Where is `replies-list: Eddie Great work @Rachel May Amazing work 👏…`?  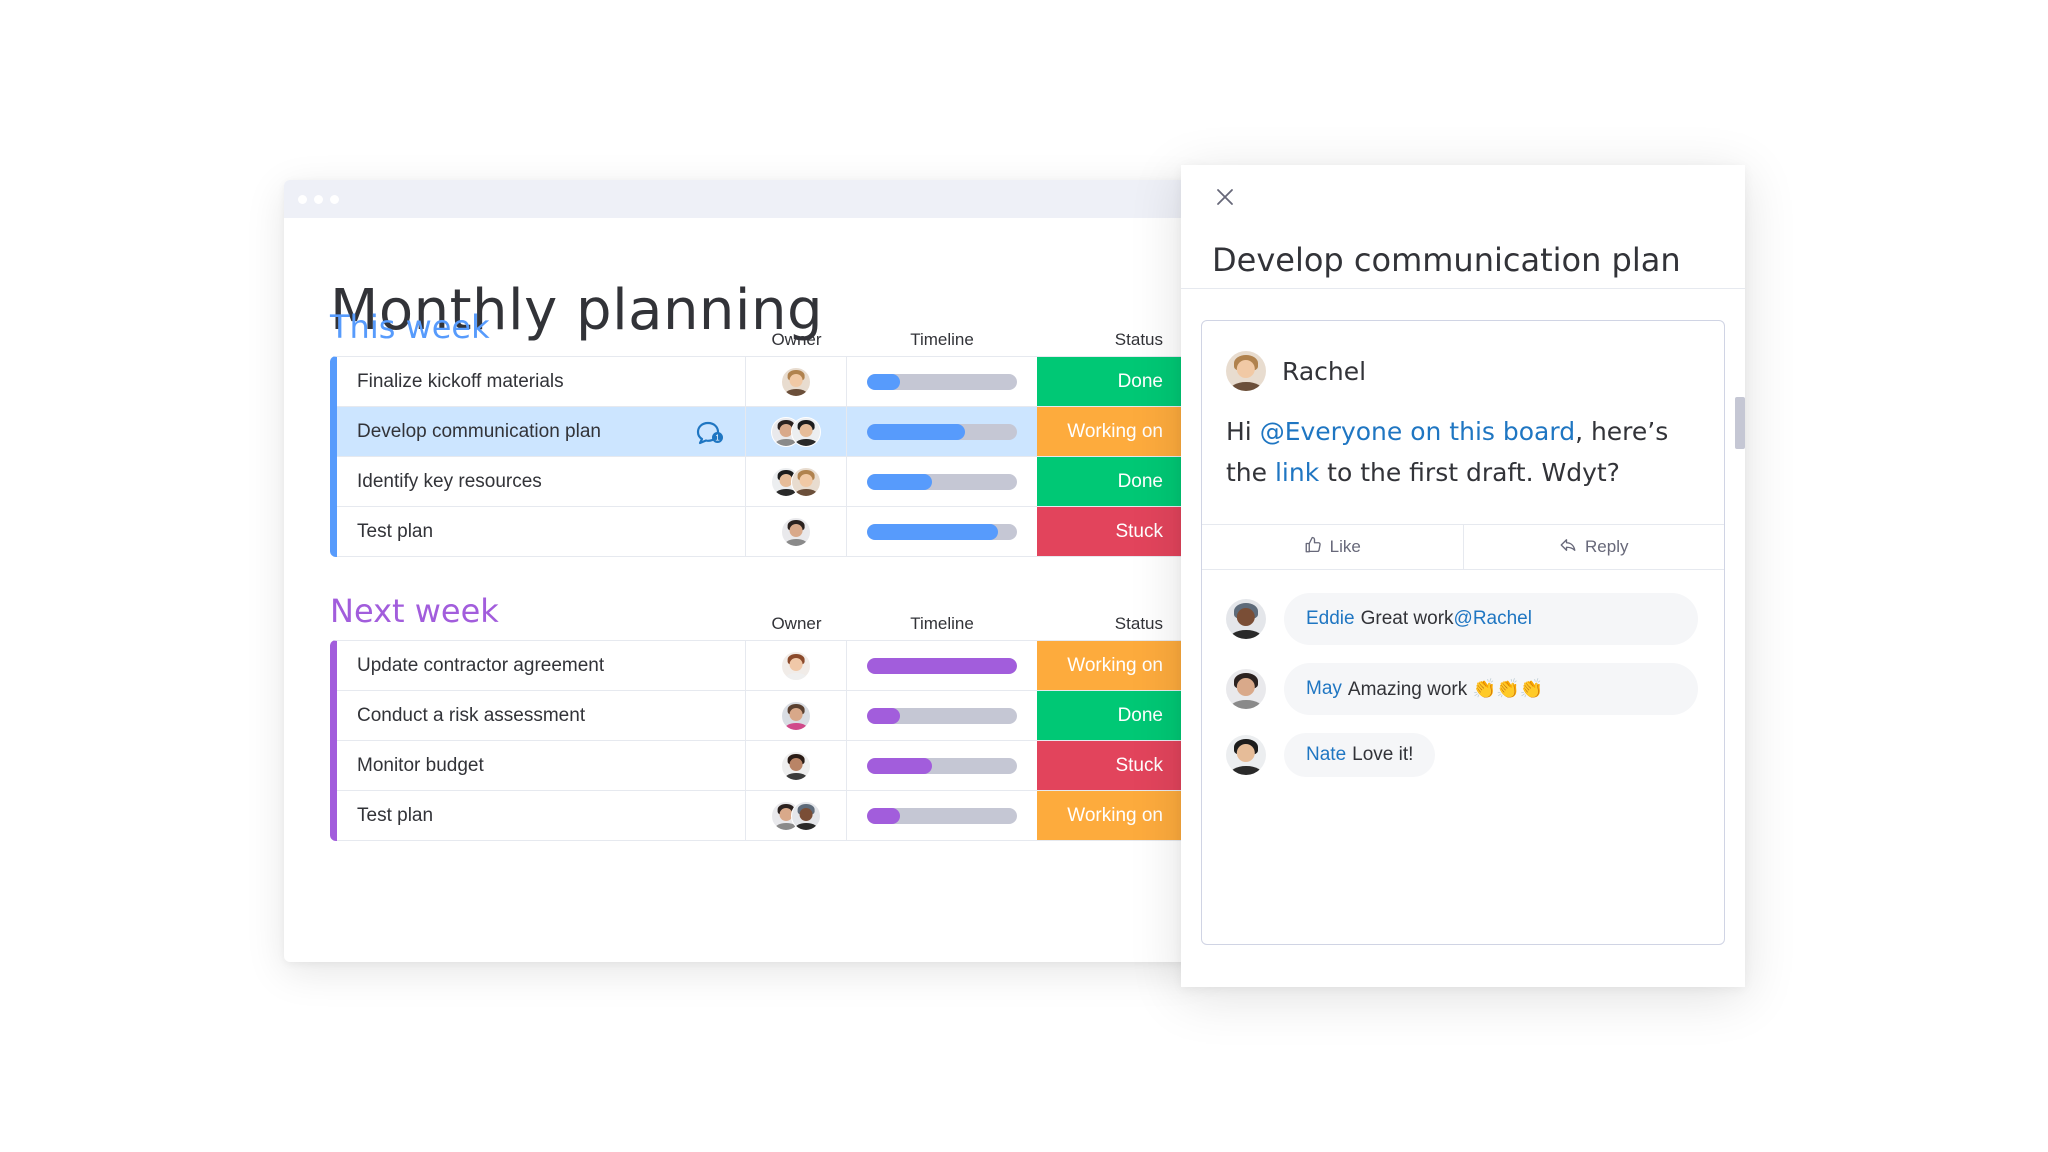
replies-list: Eddie Great work @Rachel May Amazing work 👏… is located at coordinates (1463, 694).